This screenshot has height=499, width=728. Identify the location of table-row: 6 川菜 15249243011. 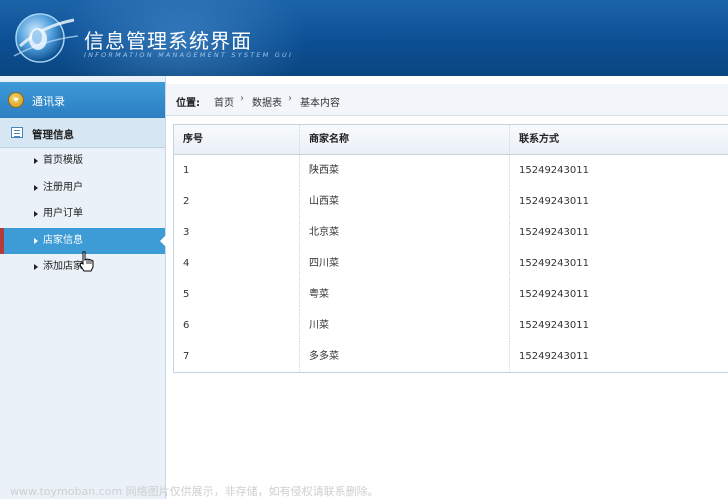
(451, 325).